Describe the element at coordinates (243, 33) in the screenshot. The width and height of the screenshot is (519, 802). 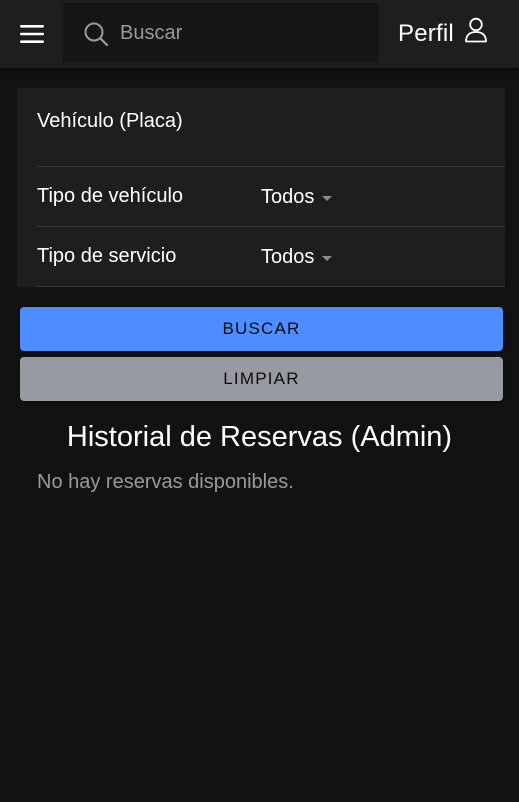
I see `search-input` at that location.